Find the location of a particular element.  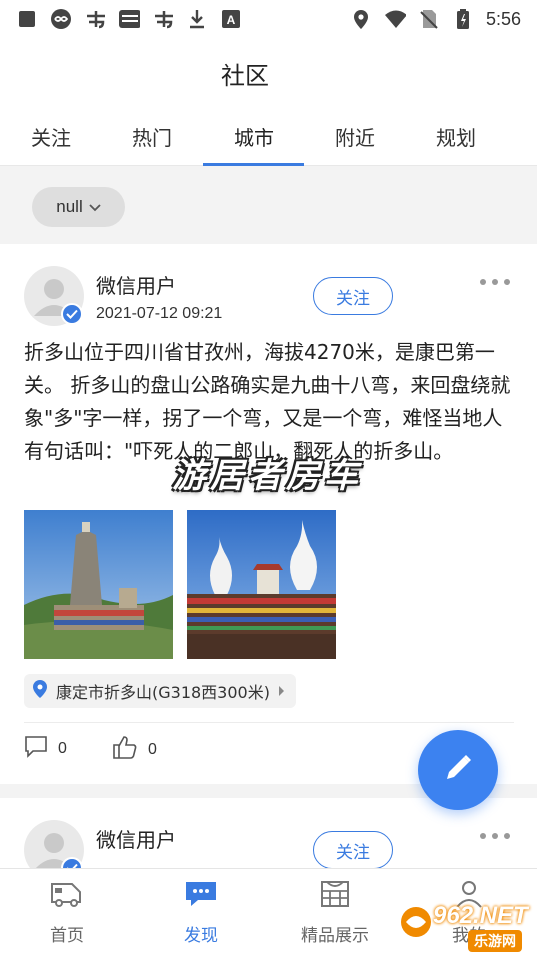

like-count: 0 is located at coordinates (152, 749).